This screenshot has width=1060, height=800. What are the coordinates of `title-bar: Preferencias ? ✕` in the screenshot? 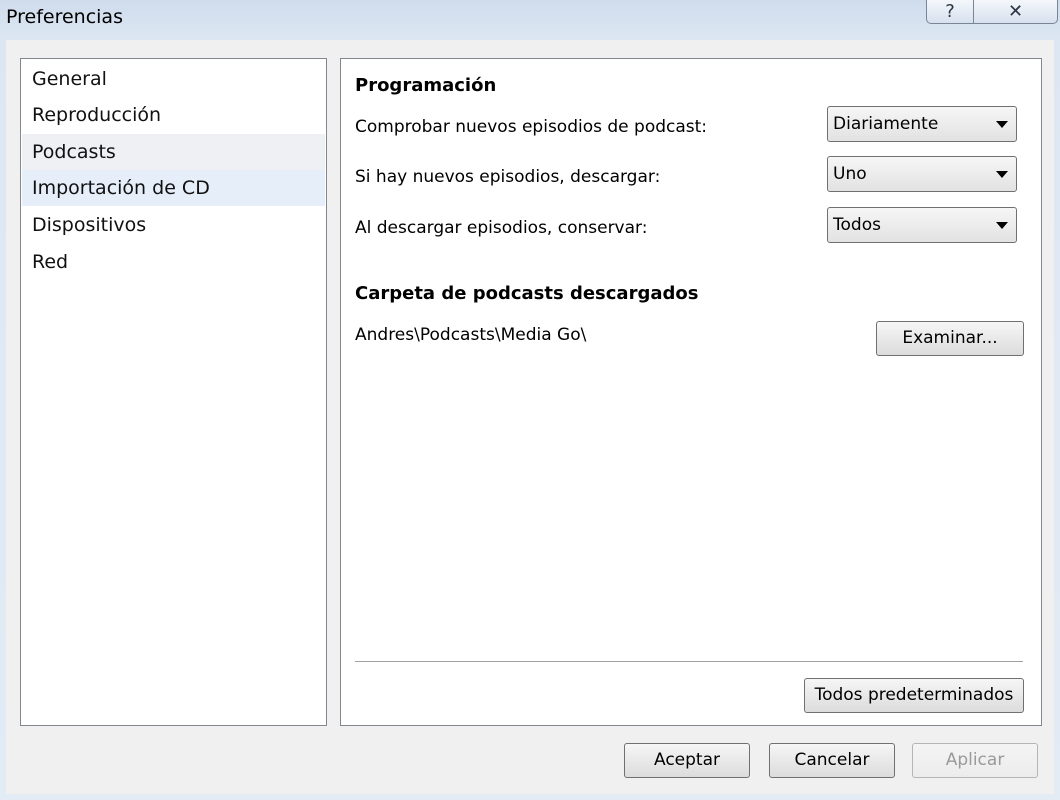 It's located at (530, 20).